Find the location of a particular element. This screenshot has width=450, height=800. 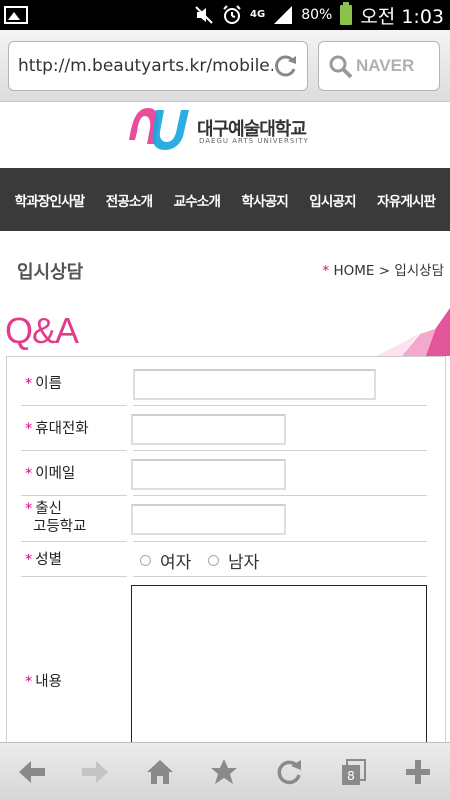

browser-bottom-toolbar: 8 is located at coordinates (225, 771).